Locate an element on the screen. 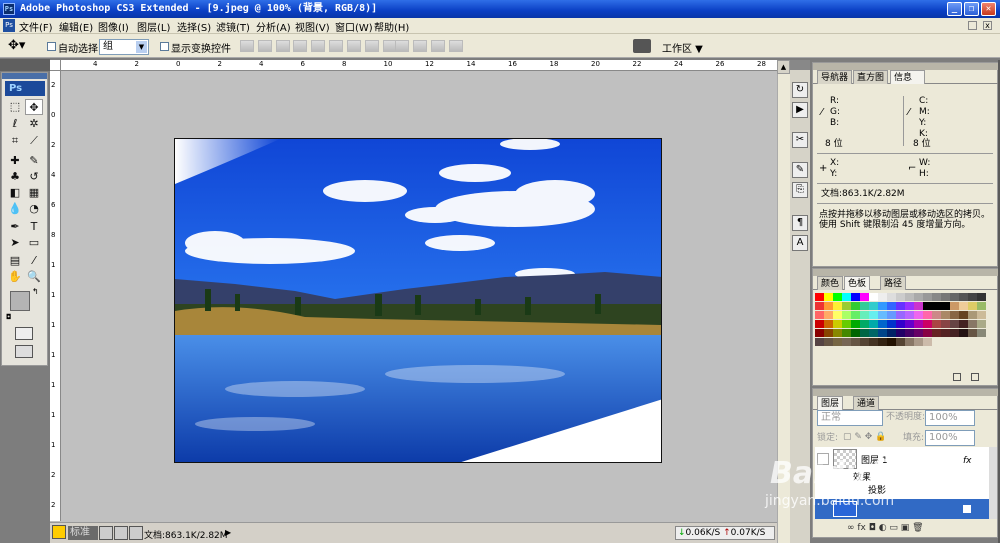 The height and width of the screenshot is (543, 1000). zoom-tool-icon: 🔍 is located at coordinates (34, 277).